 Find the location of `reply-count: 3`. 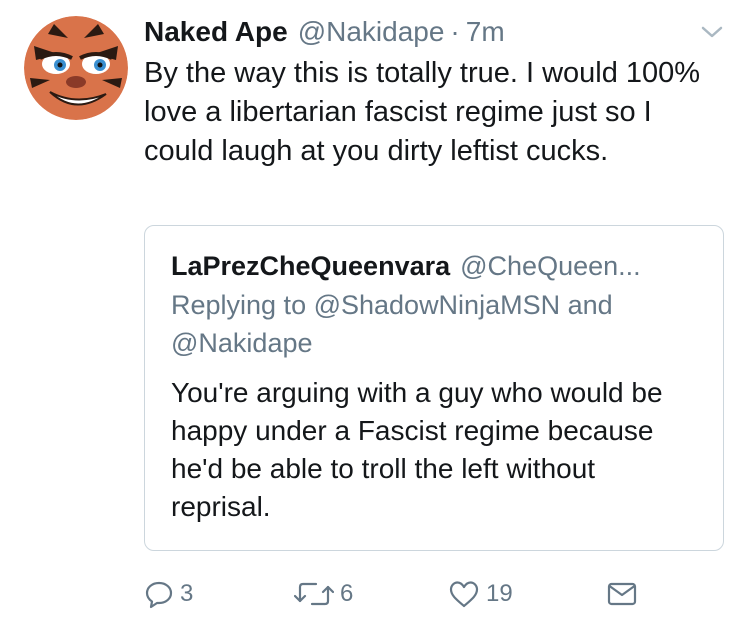

reply-count: 3 is located at coordinates (187, 593).